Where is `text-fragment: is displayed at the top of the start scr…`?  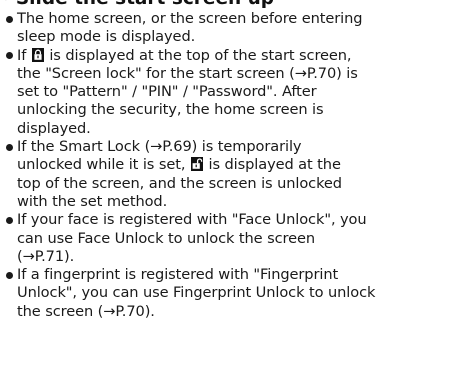 text-fragment: is displayed at the top of the start scr… is located at coordinates (200, 55).